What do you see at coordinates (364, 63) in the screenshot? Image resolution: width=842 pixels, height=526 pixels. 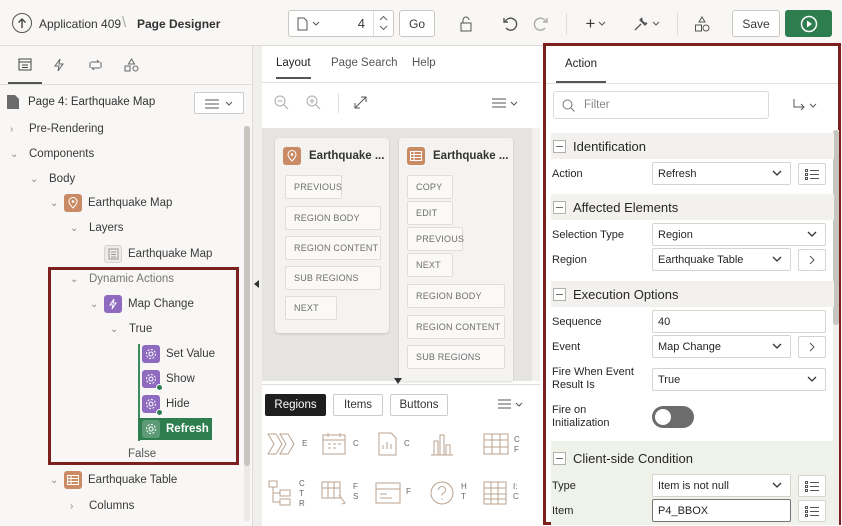 I see `tab-page-search: Page Search` at bounding box center [364, 63].